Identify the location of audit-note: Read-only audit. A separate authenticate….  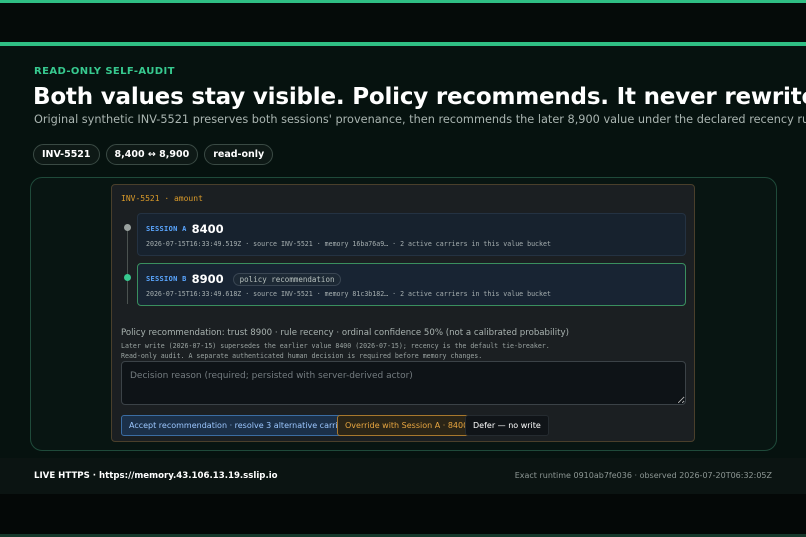
(302, 356).